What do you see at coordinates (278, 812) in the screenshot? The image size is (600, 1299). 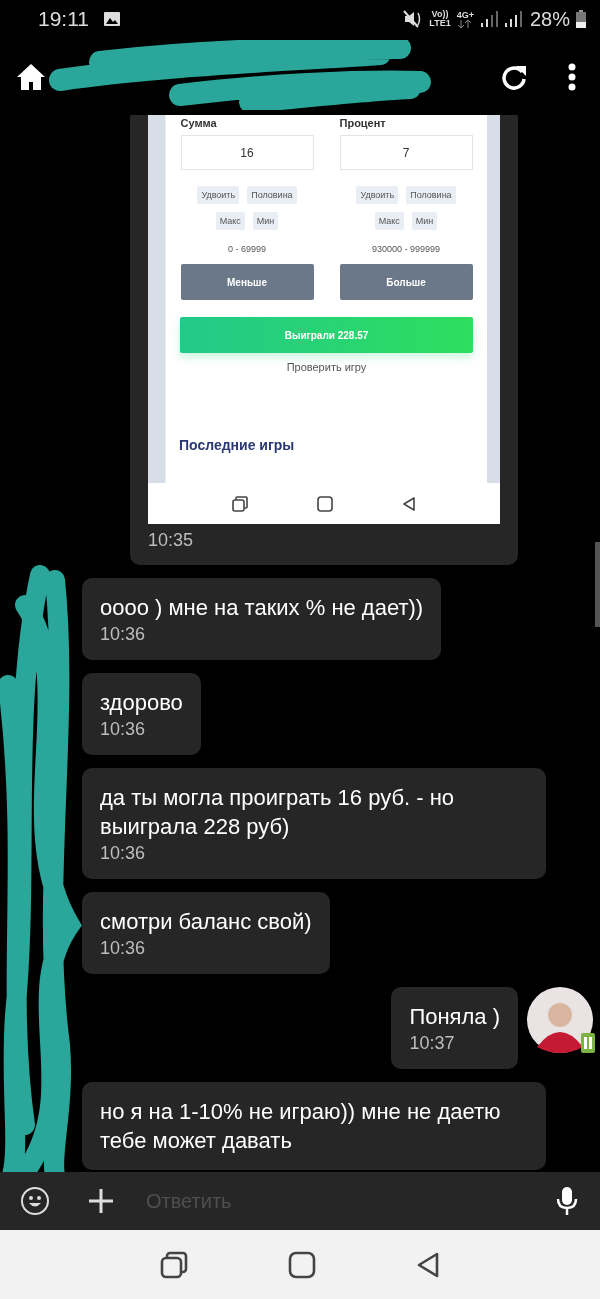 I see `message-text: да ты могла проиграть 16 руб. - но выиграла 228 руб)` at bounding box center [278, 812].